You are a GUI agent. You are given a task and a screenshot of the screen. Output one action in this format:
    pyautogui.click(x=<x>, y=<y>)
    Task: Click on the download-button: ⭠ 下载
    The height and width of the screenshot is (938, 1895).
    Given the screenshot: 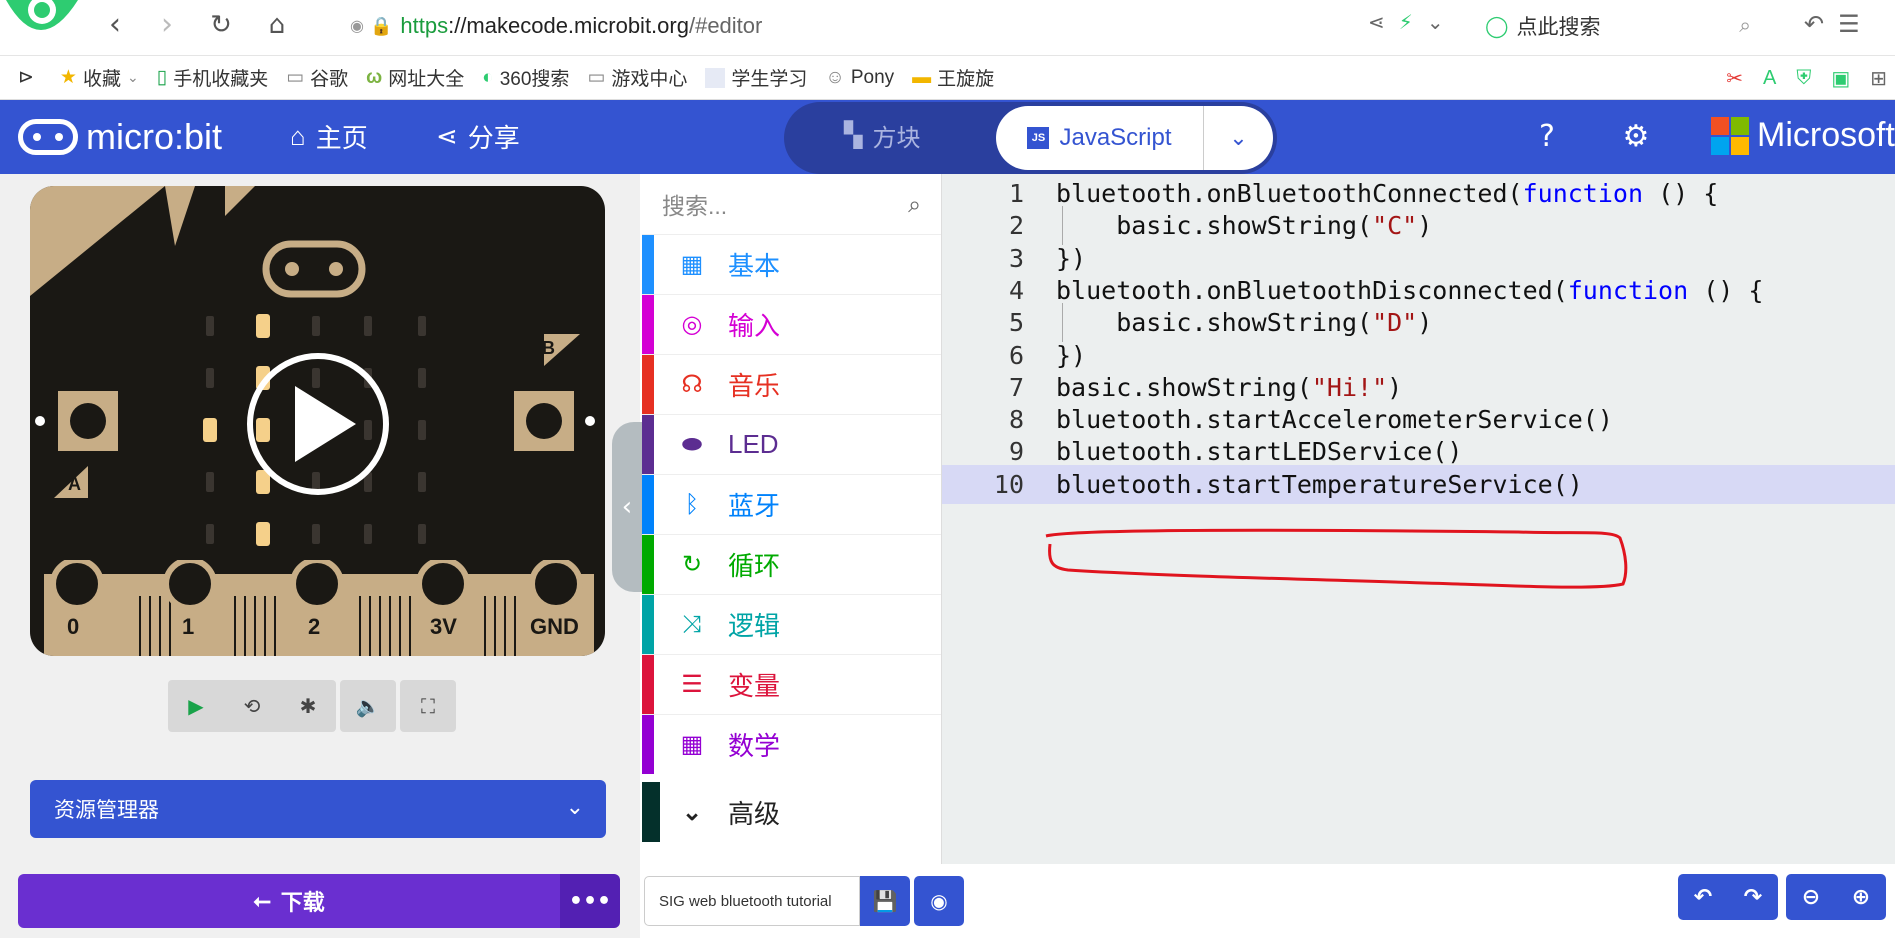 What is the action you would take?
    pyautogui.click(x=289, y=901)
    